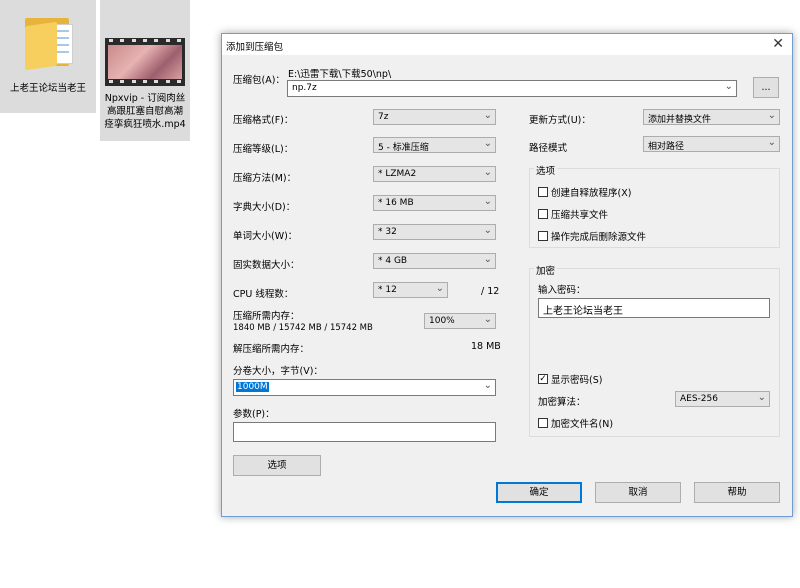  I want to click on delete-after-checkbox: 操作完成后删除源文件, so click(592, 236).